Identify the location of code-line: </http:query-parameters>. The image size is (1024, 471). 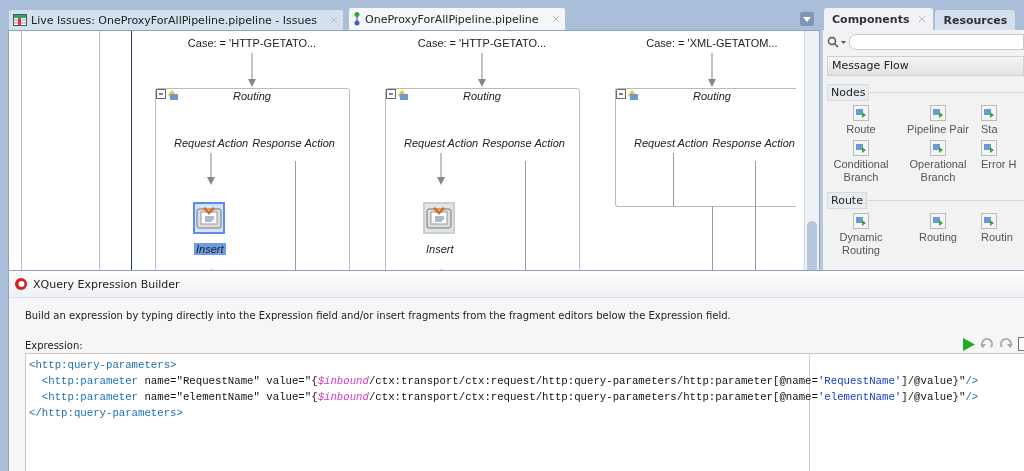
(106, 413).